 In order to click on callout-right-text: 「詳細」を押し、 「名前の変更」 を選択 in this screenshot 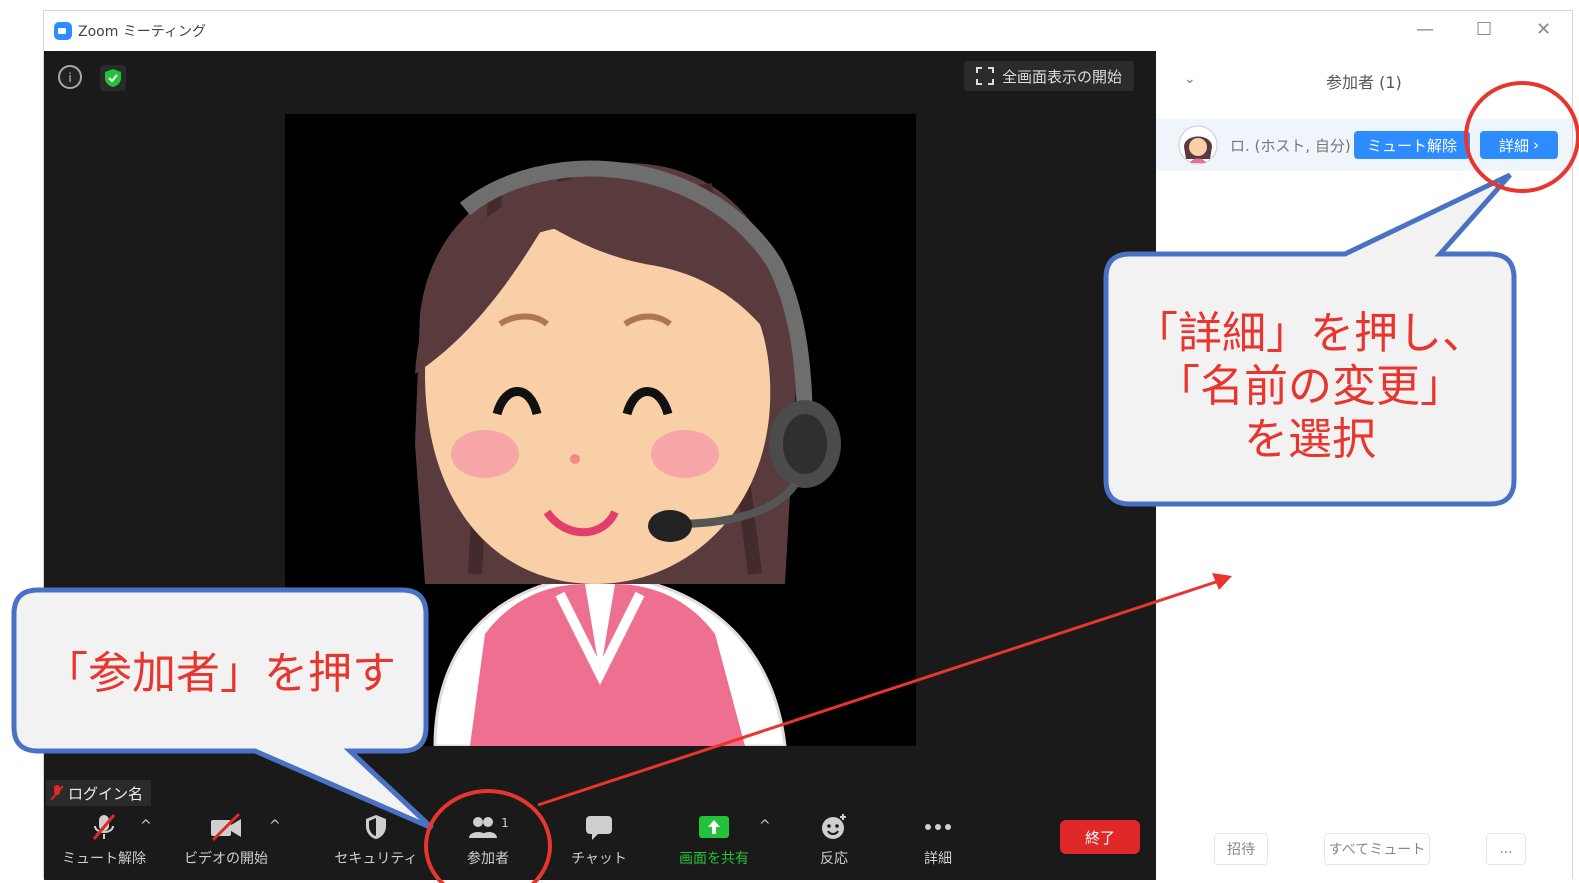, I will do `click(1310, 387)`.